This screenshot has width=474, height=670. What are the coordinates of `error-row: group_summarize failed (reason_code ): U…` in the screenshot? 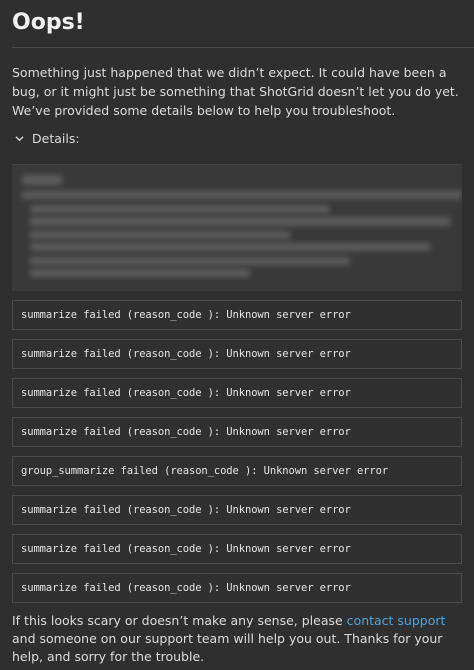 It's located at (237, 471).